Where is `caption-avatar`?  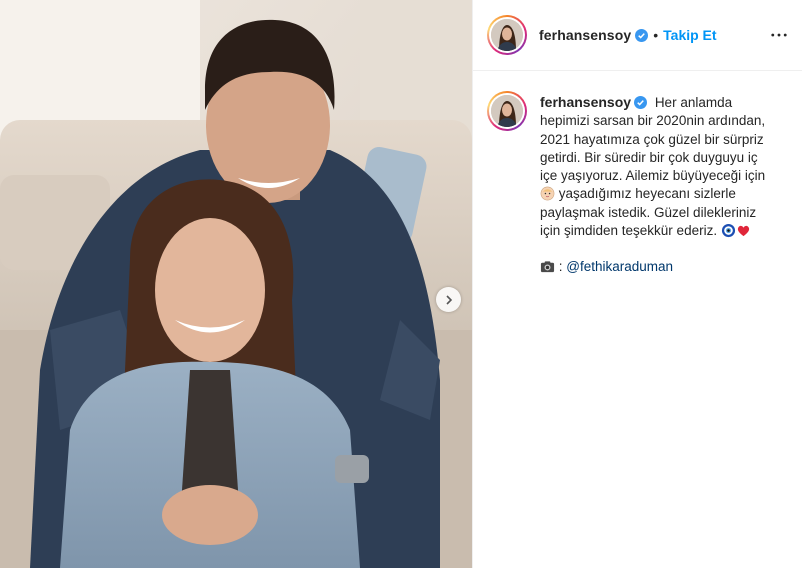 caption-avatar is located at coordinates (507, 111).